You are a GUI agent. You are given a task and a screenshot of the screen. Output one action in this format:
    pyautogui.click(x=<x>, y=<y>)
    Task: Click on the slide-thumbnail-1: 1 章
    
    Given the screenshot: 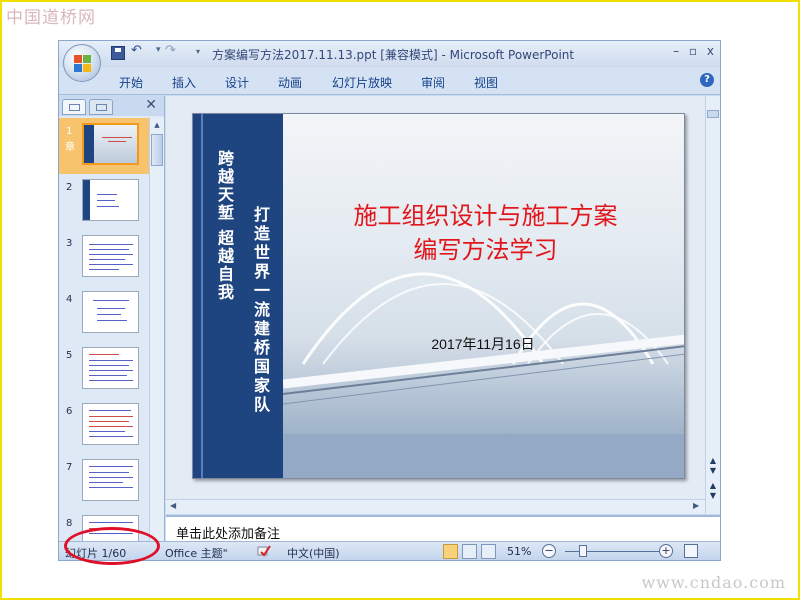 What is the action you would take?
    pyautogui.click(x=104, y=146)
    